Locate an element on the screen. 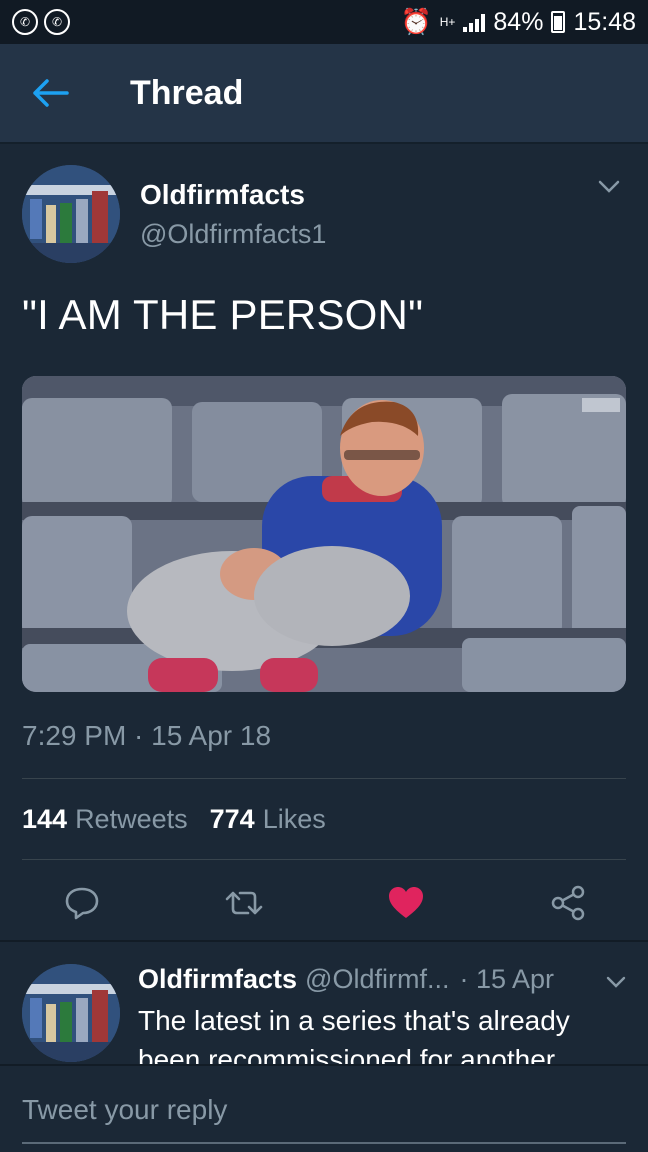 Image resolution: width=648 pixels, height=1152 pixels. reply-input is located at coordinates (324, 1105).